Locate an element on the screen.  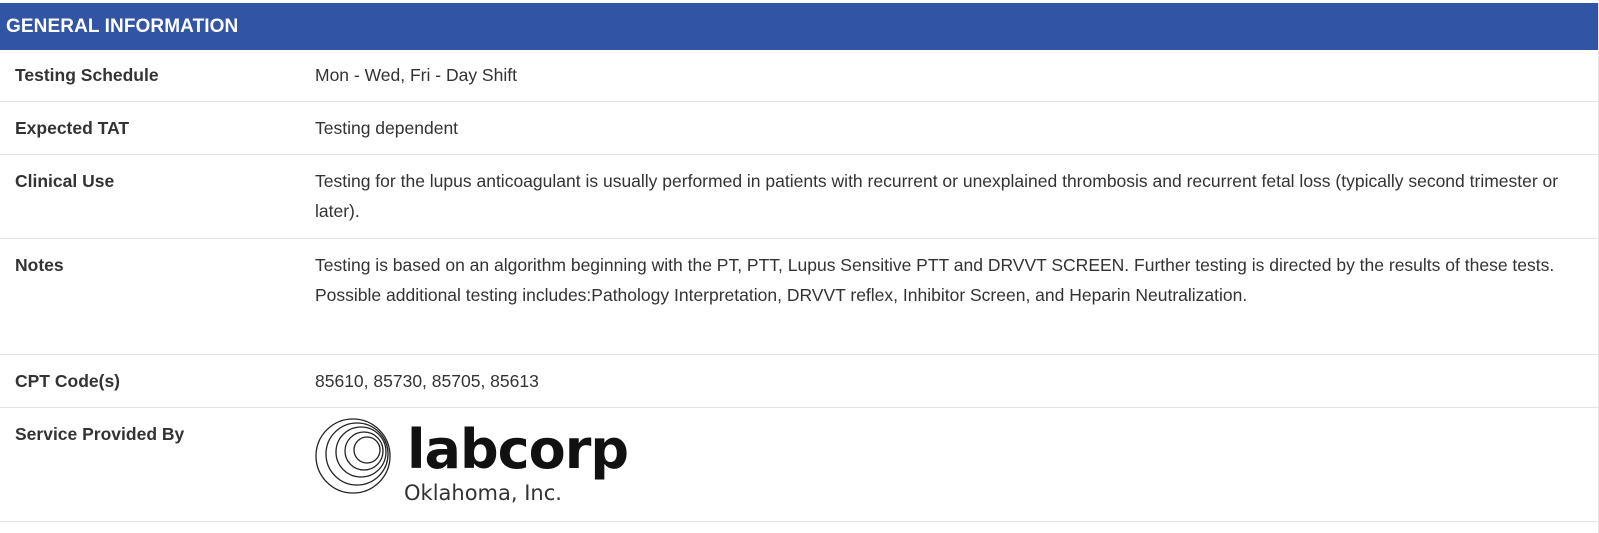
row-label: Notes is located at coordinates (39, 265).